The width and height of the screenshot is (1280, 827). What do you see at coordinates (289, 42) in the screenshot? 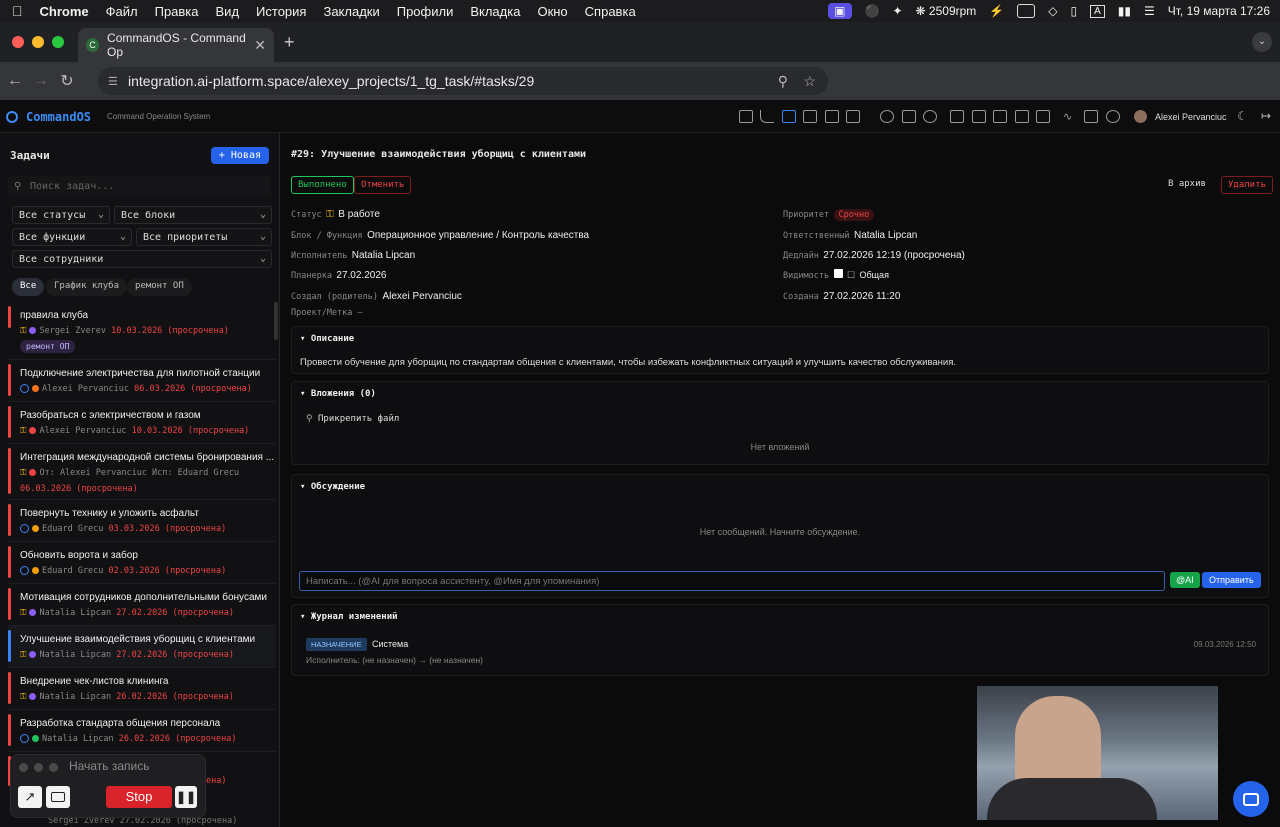
I see `new-tab-button: +` at bounding box center [289, 42].